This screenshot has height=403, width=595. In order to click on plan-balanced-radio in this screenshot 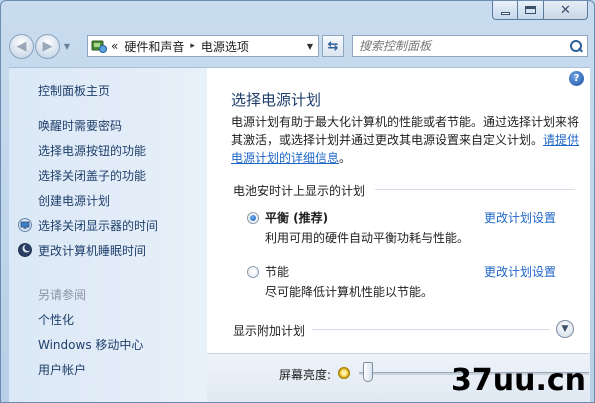, I will do `click(253, 218)`.